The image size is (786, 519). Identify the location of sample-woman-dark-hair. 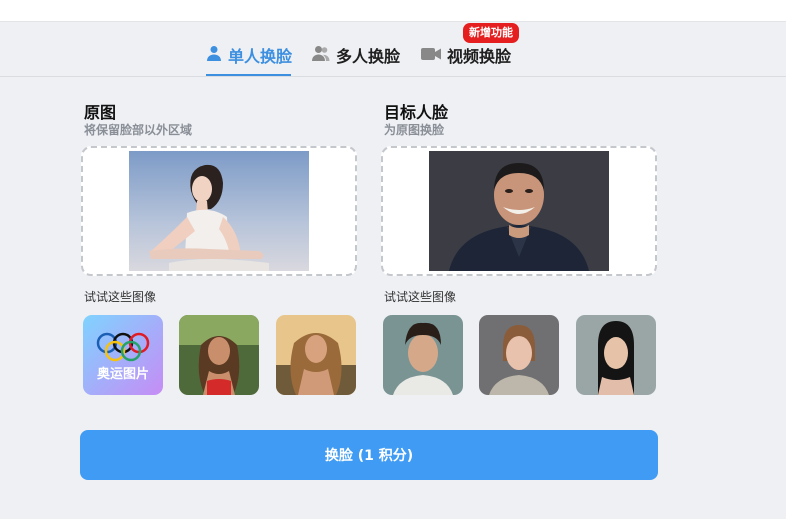
(616, 355).